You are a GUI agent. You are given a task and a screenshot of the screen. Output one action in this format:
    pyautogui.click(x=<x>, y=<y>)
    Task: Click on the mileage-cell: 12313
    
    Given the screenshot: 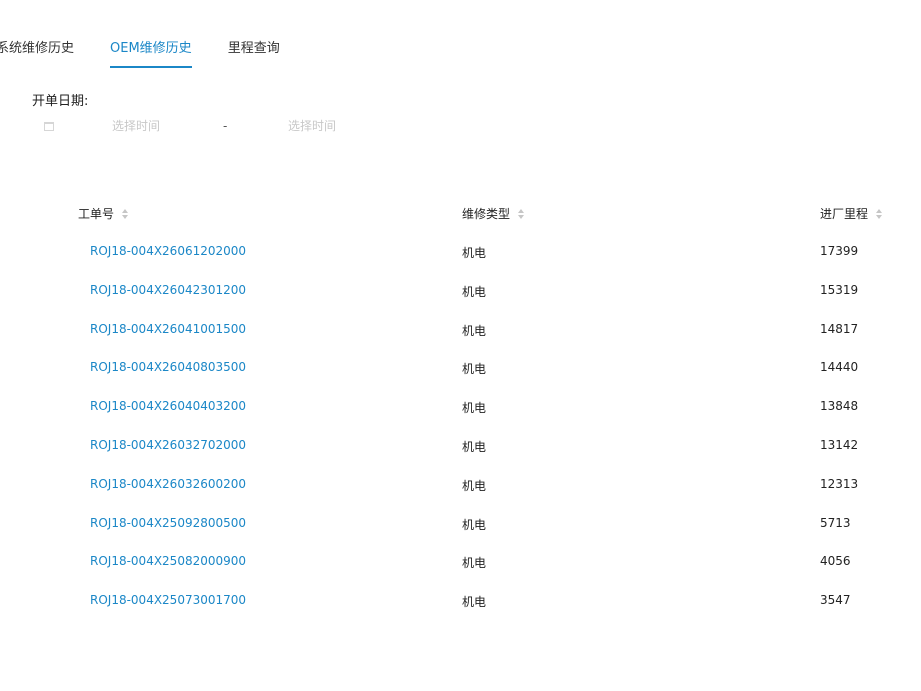 What is the action you would take?
    pyautogui.click(x=839, y=483)
    